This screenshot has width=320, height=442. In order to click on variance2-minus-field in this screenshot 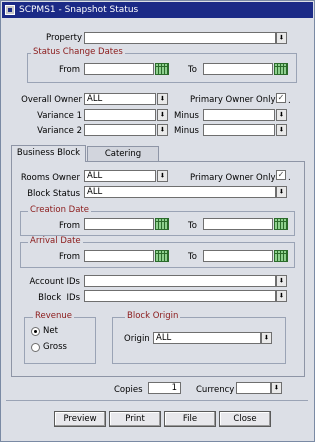, I will do `click(239, 130)`.